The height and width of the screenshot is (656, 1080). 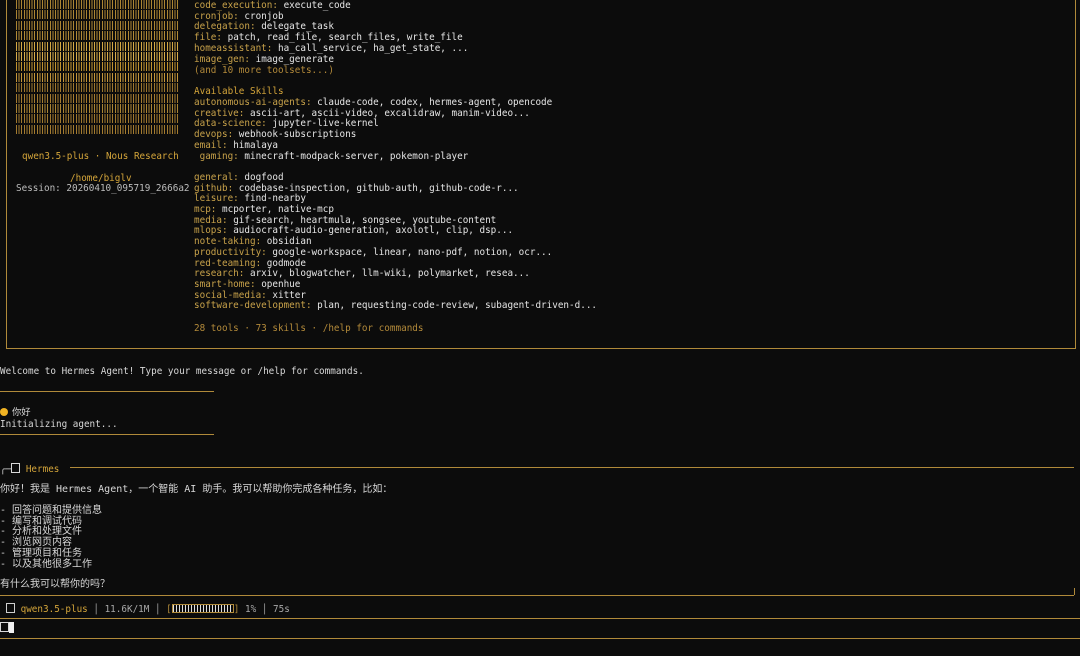 I want to click on skill-key: data-science:, so click(x=230, y=124).